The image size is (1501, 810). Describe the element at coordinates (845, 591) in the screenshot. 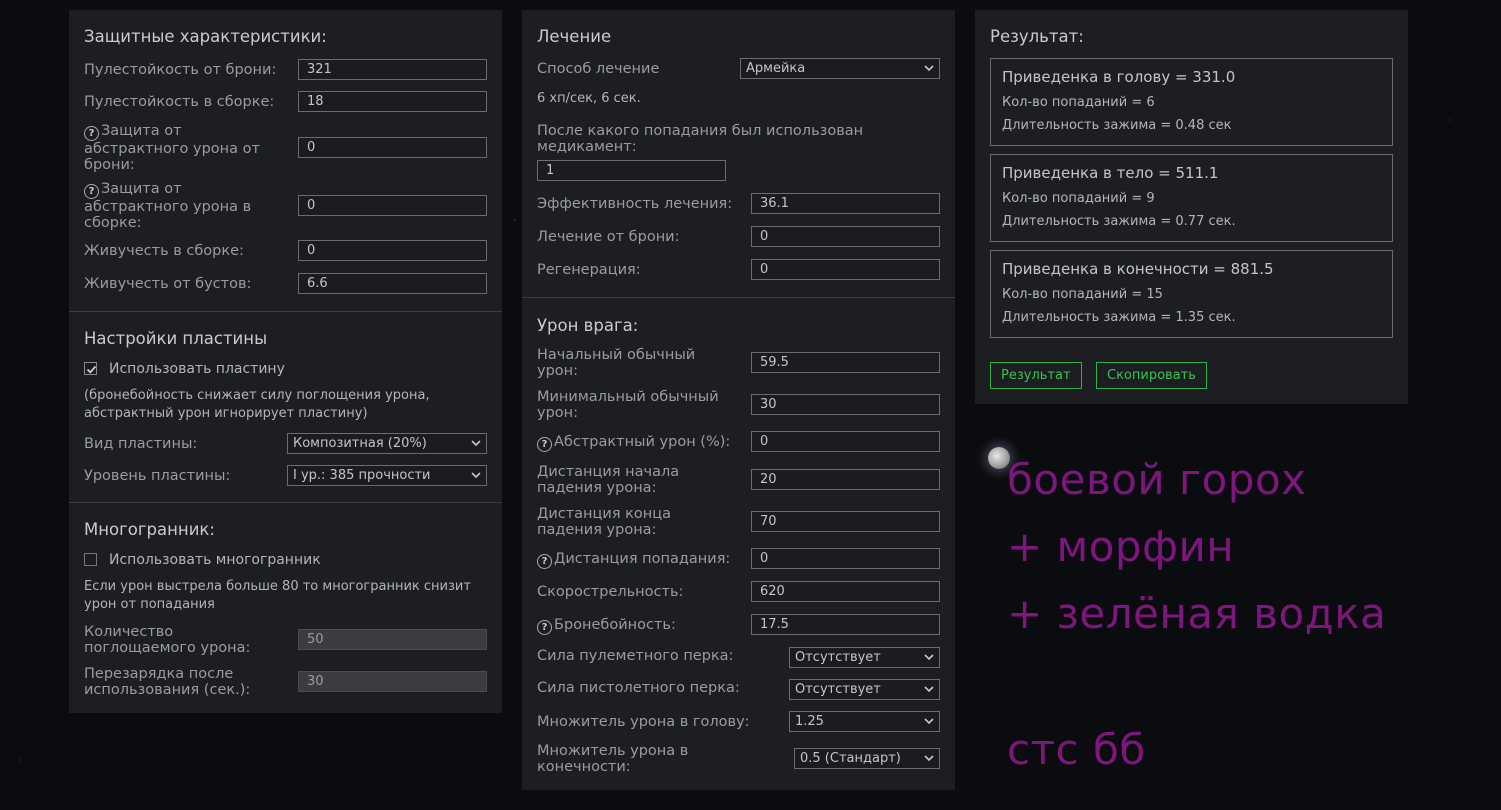

I see `fire-rate-input: 620` at that location.